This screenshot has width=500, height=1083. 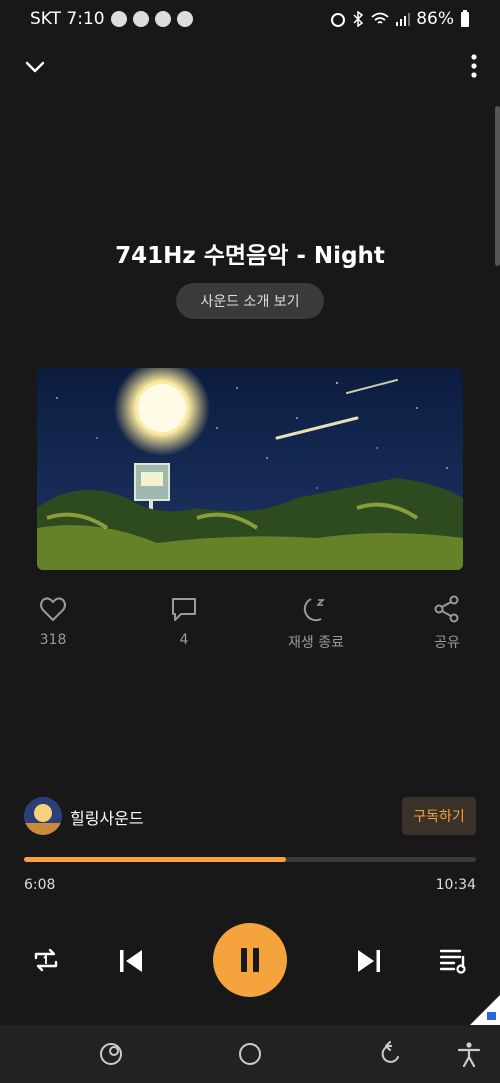 I want to click on recent-apps-icon, so click(x=111, y=1054).